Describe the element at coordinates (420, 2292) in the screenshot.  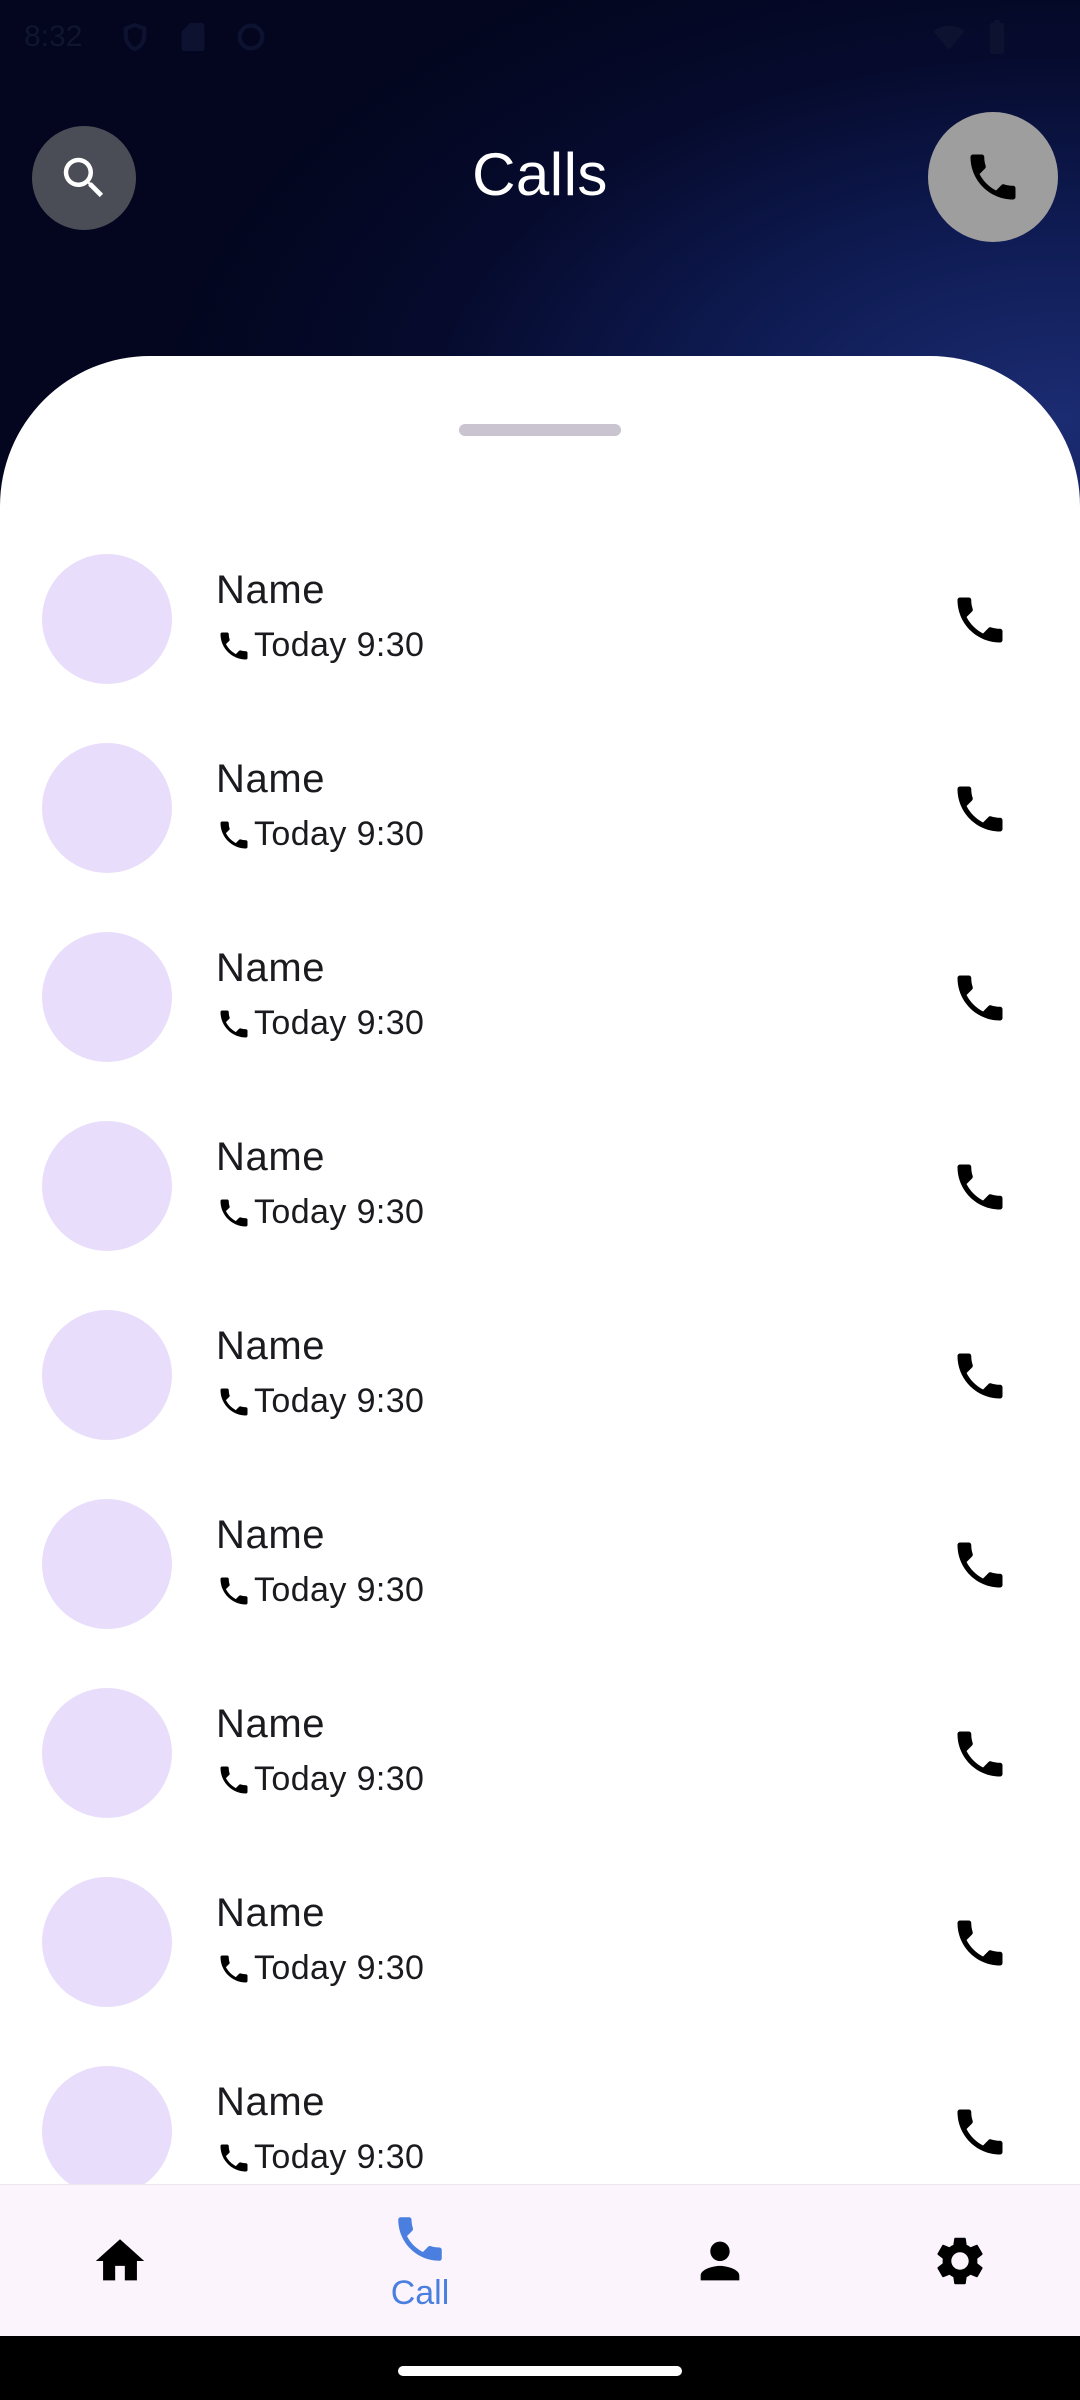
I see `nav-call-label: Call` at that location.